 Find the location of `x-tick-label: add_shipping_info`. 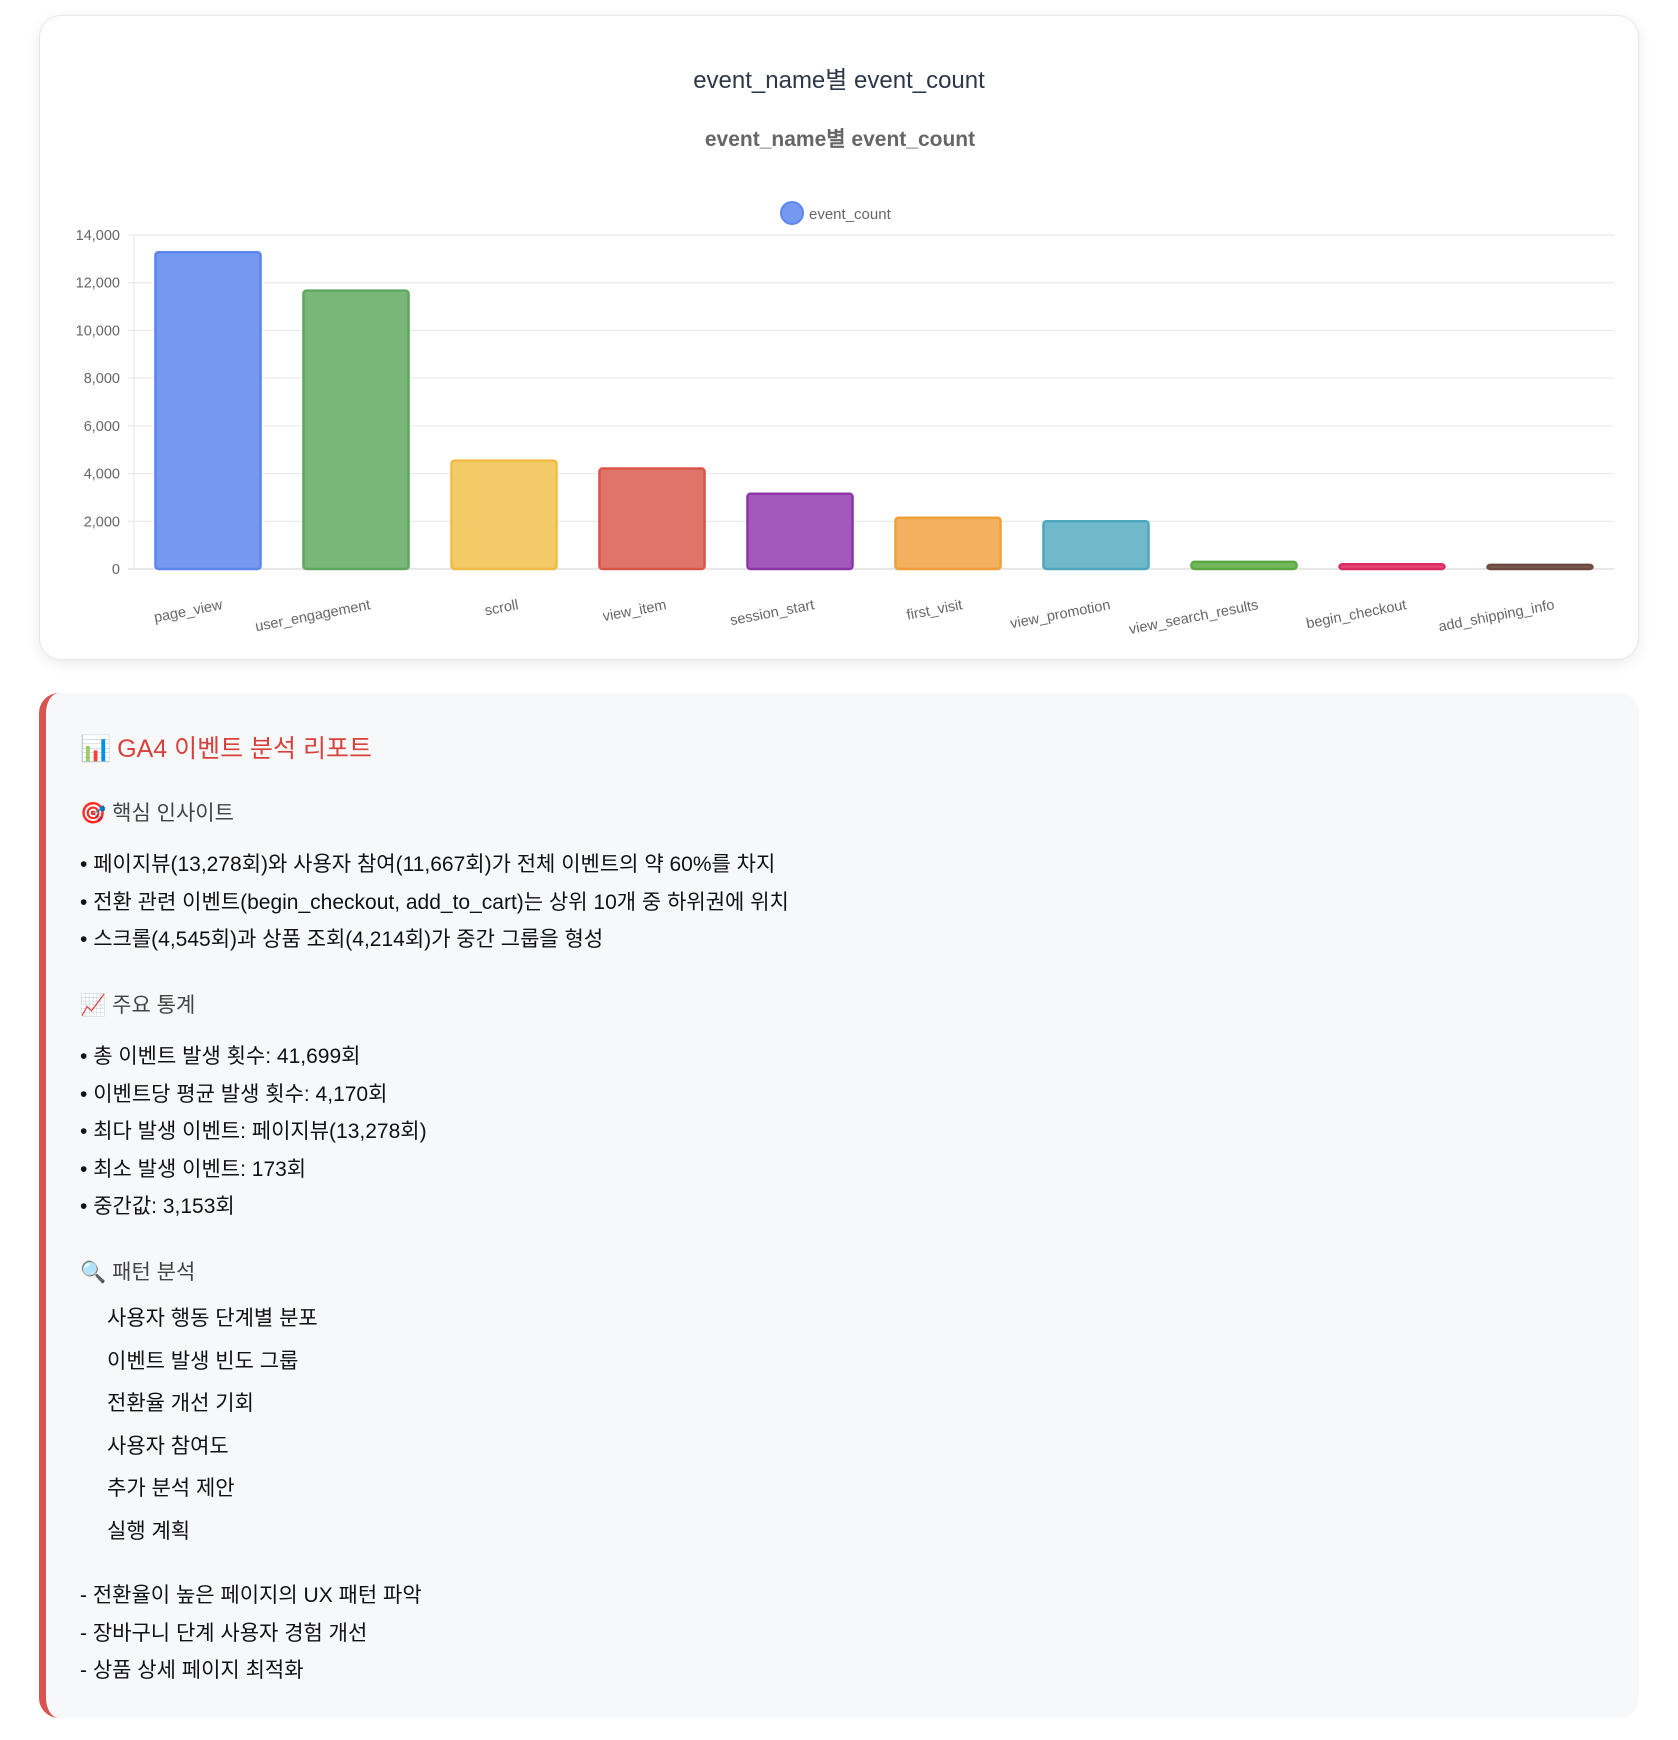

x-tick-label: add_shipping_info is located at coordinates (1496, 616).